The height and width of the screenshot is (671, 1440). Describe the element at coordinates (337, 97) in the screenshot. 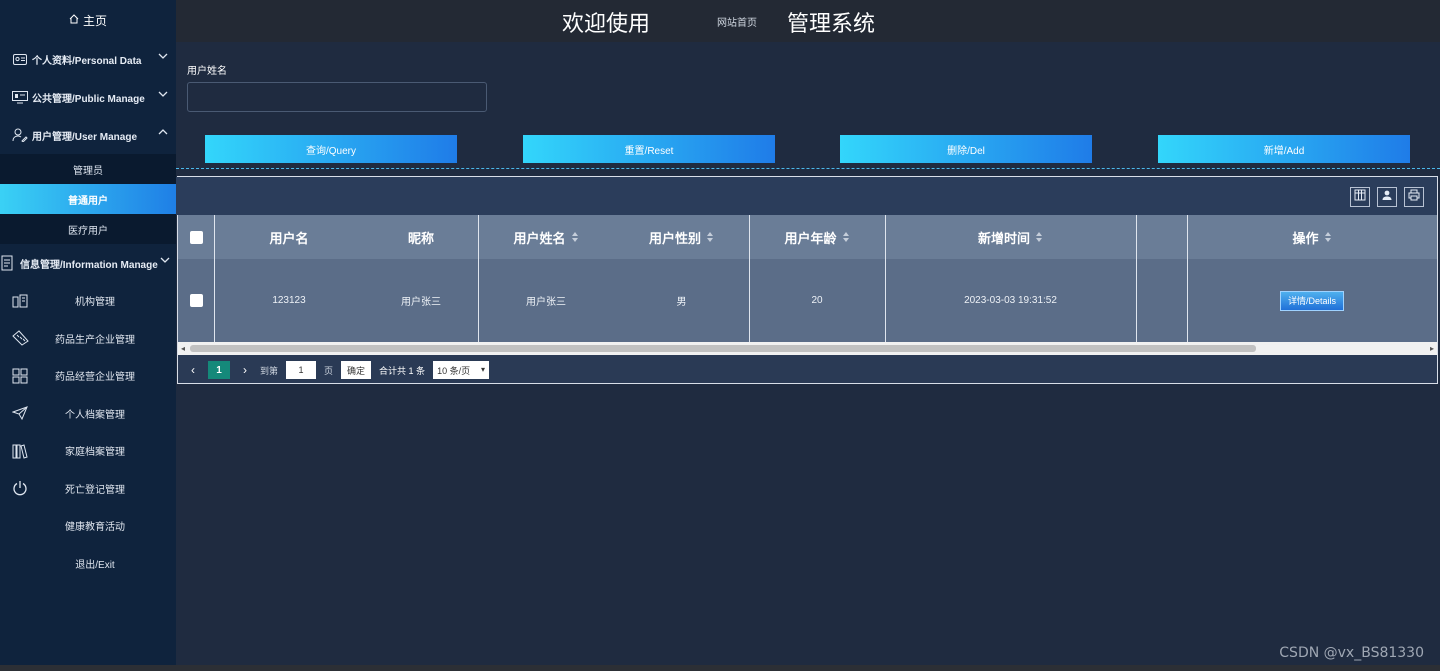

I see `search-input` at that location.